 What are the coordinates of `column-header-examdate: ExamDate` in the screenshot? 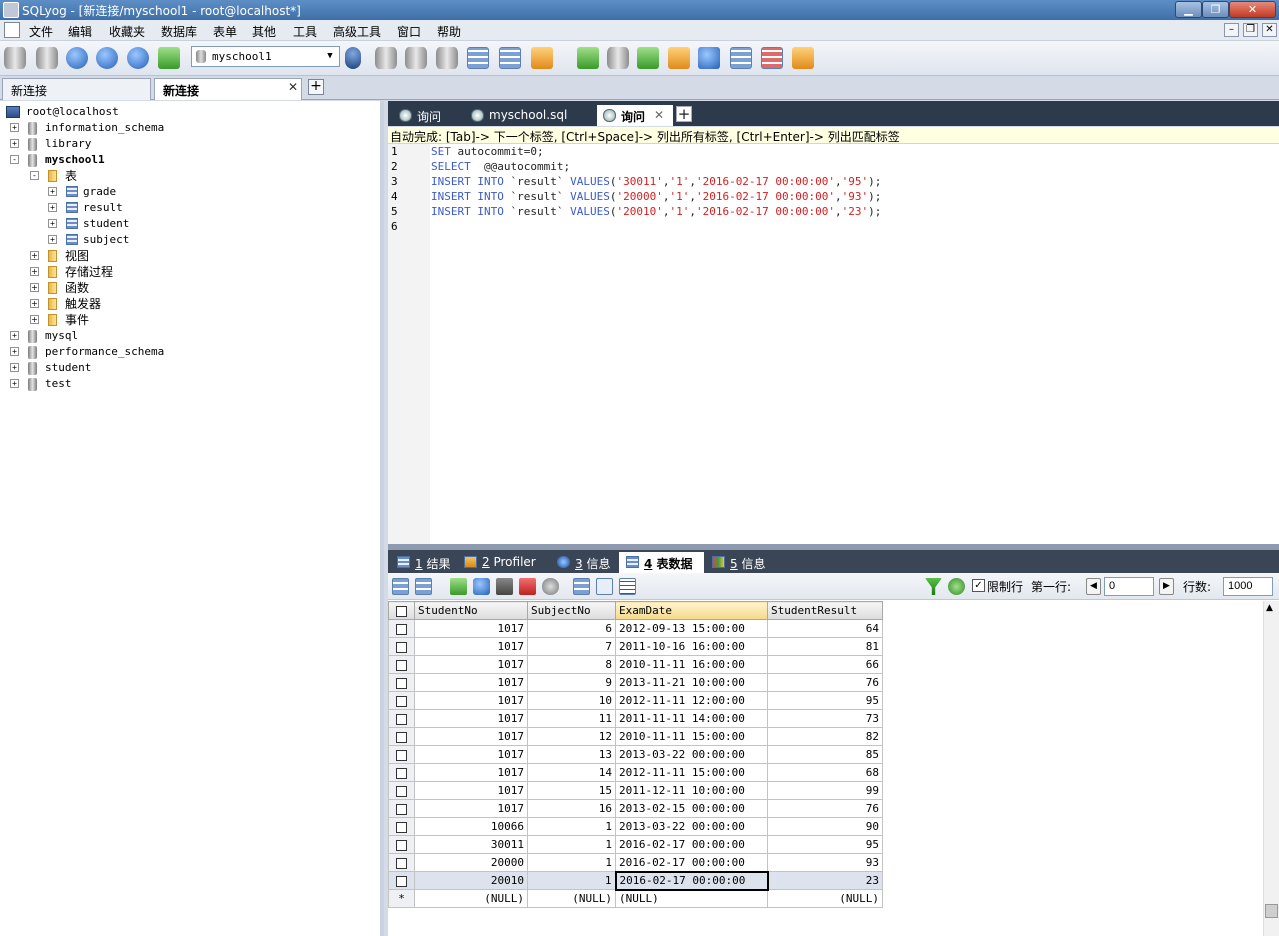 It's located at (691, 610).